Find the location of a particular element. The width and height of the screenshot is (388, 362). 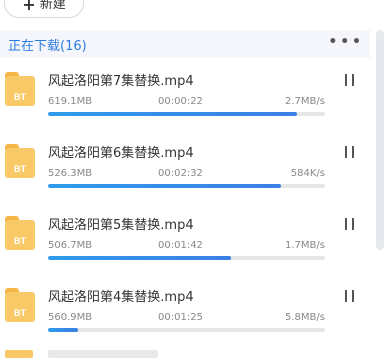

remaining-time: 00:01:42 is located at coordinates (180, 245).